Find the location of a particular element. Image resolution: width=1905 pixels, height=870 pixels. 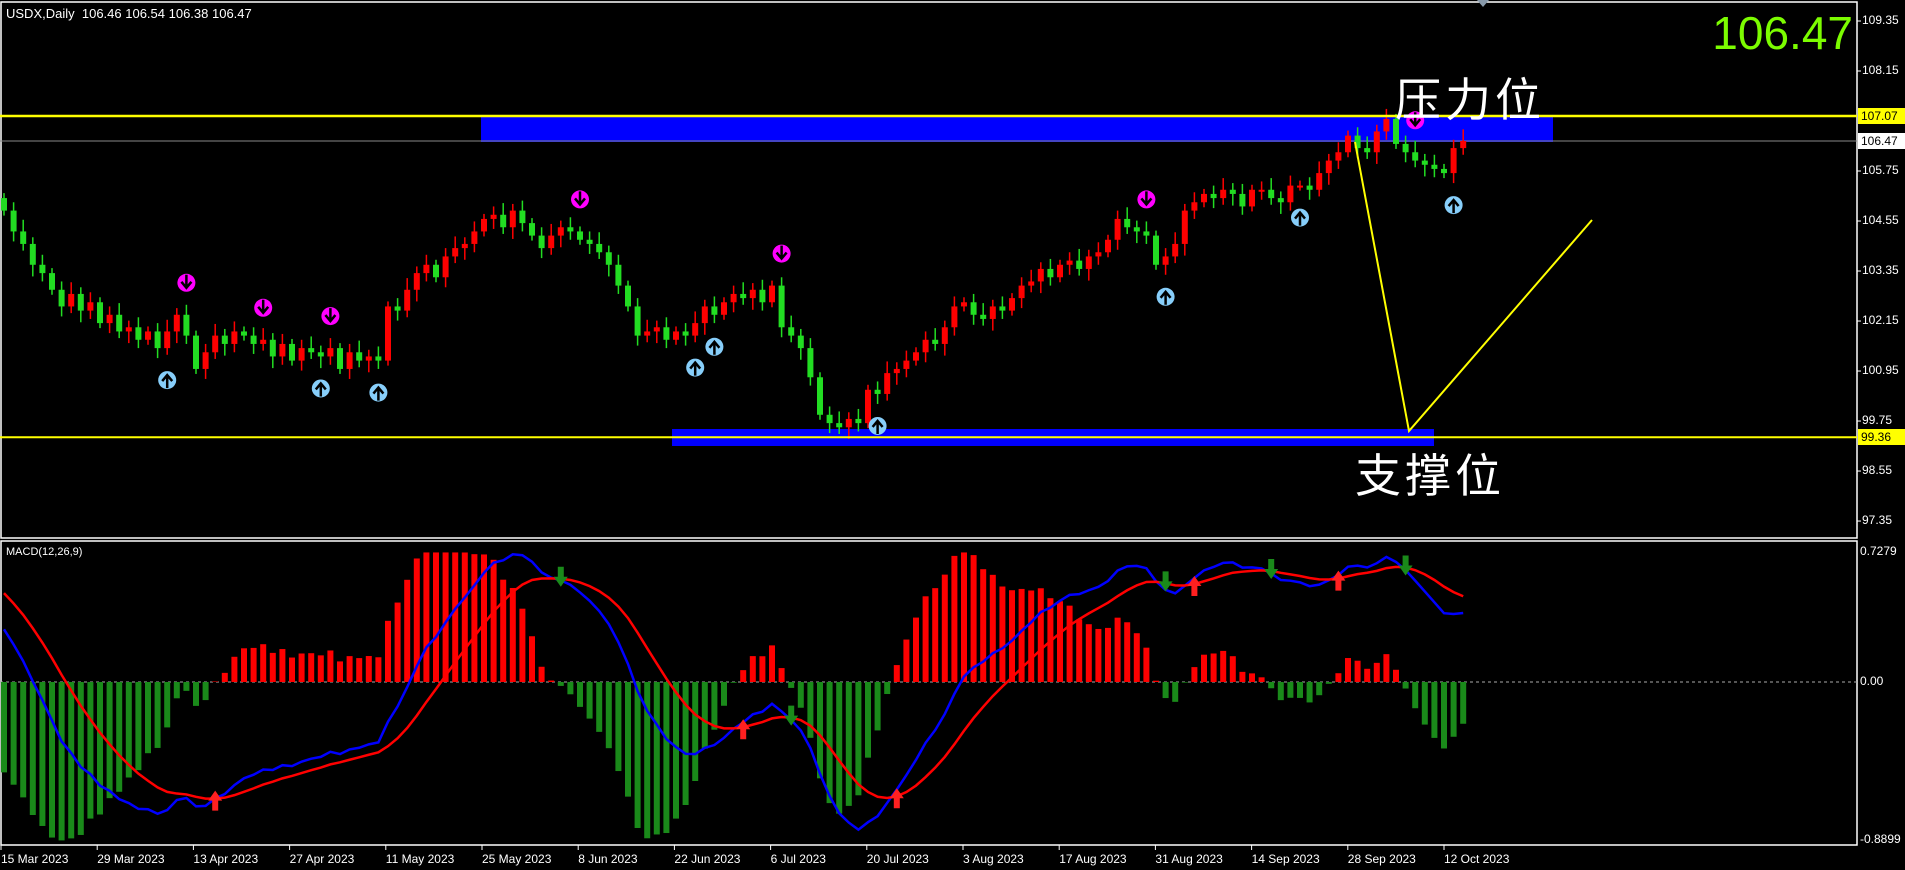

ohlc-values: 106.46 106.54 106.38 106.47 is located at coordinates (166, 13).